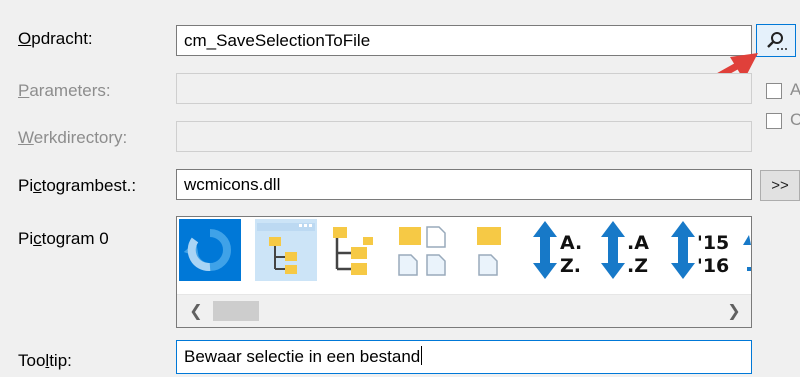 Image resolution: width=800 pixels, height=377 pixels. Describe the element at coordinates (637, 266) in the screenshot. I see `svg-text: .Z` at that location.